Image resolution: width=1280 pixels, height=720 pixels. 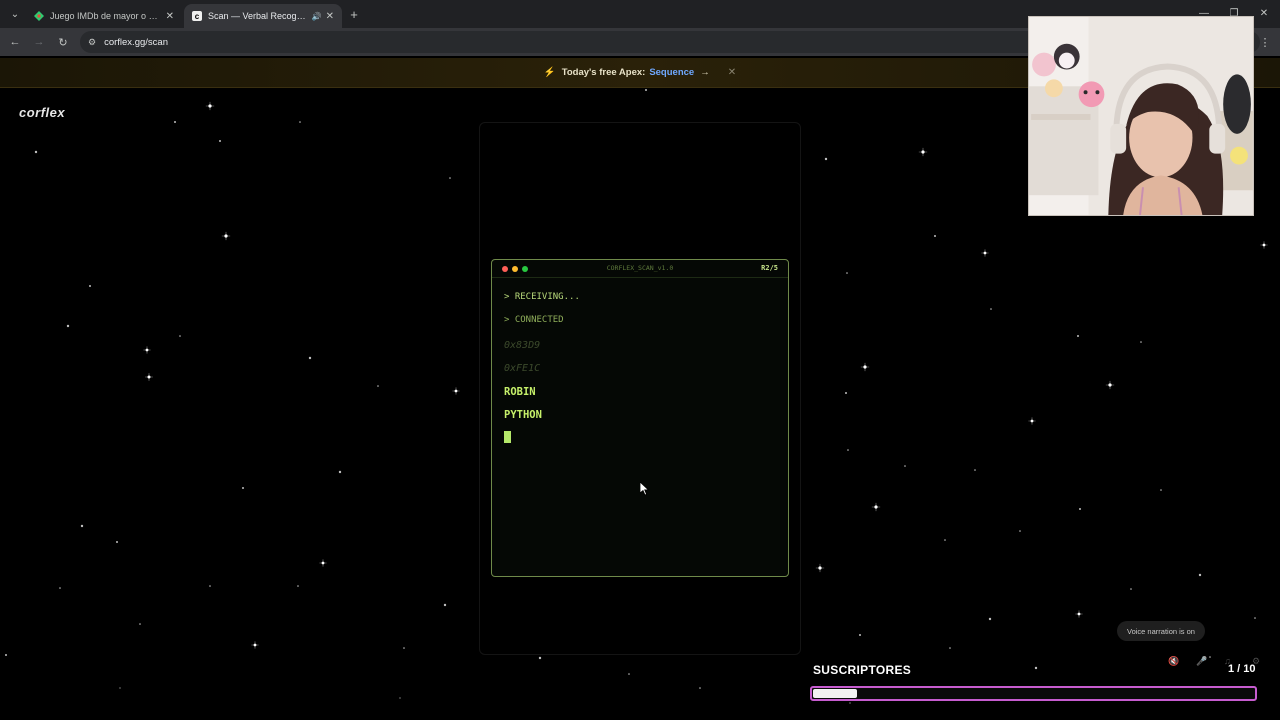 What do you see at coordinates (92, 42) in the screenshot?
I see `site-info-icon: ⚙` at bounding box center [92, 42].